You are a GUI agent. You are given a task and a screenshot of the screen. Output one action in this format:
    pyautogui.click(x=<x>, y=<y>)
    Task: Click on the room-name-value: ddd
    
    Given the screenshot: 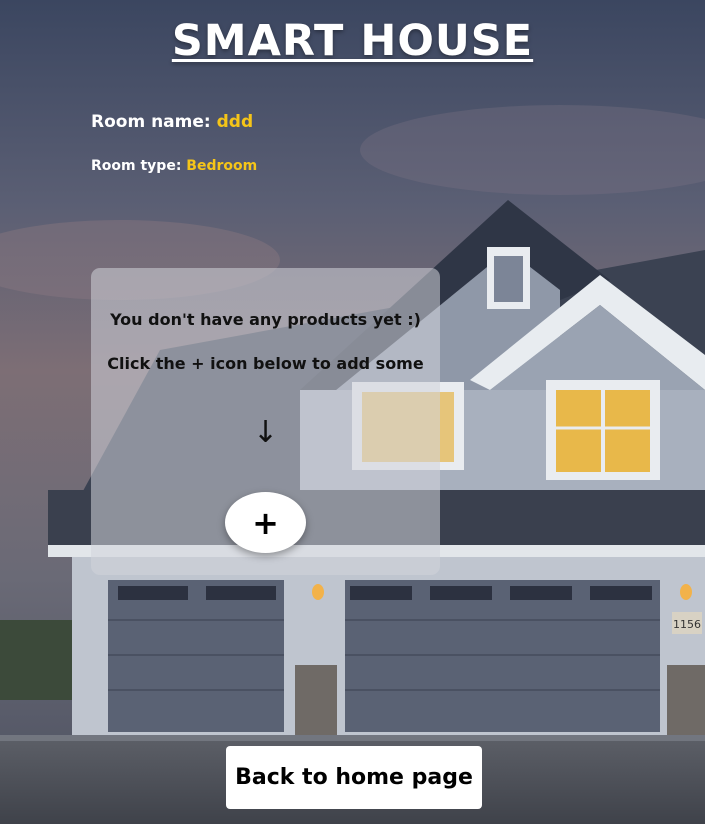 What is the action you would take?
    pyautogui.click(x=235, y=122)
    